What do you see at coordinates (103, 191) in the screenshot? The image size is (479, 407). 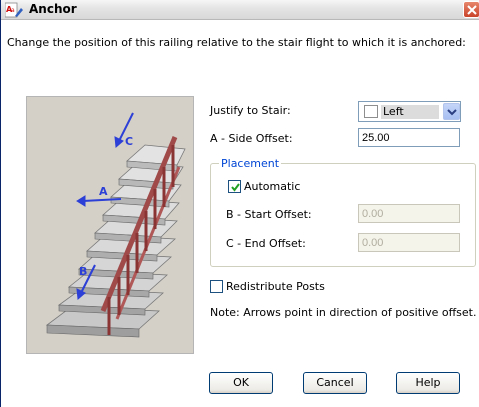 I see `label-a: A` at bounding box center [103, 191].